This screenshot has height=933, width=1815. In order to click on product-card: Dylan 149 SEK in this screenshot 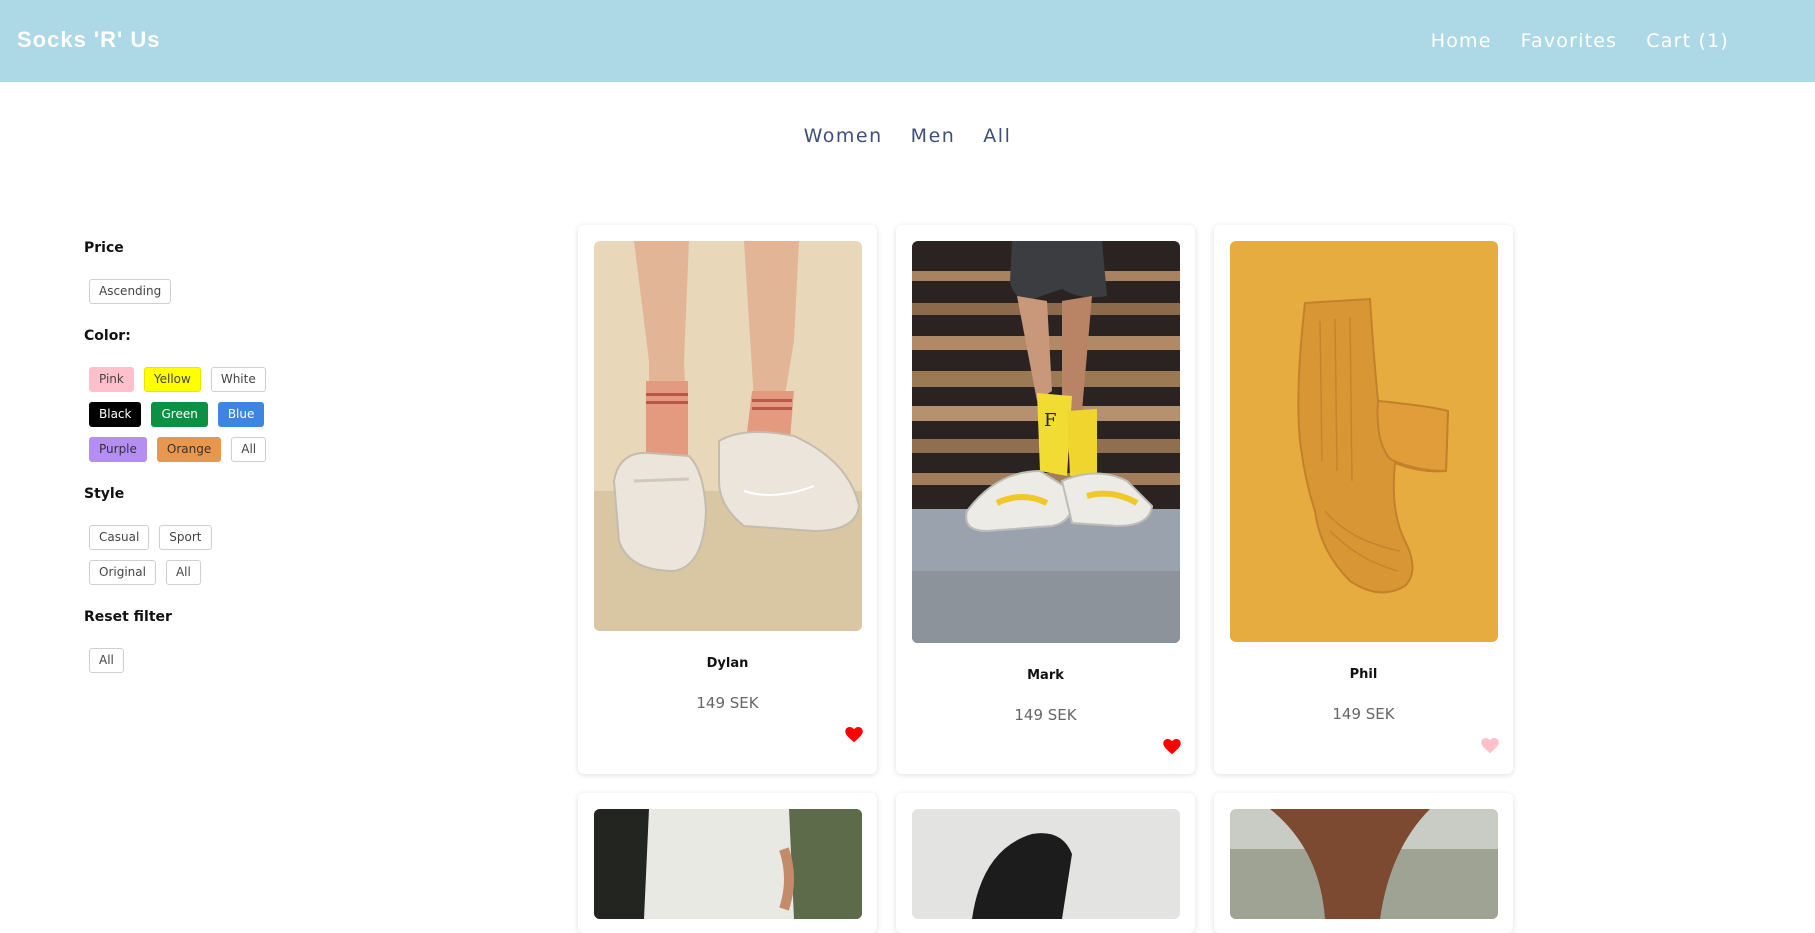, I will do `click(727, 499)`.